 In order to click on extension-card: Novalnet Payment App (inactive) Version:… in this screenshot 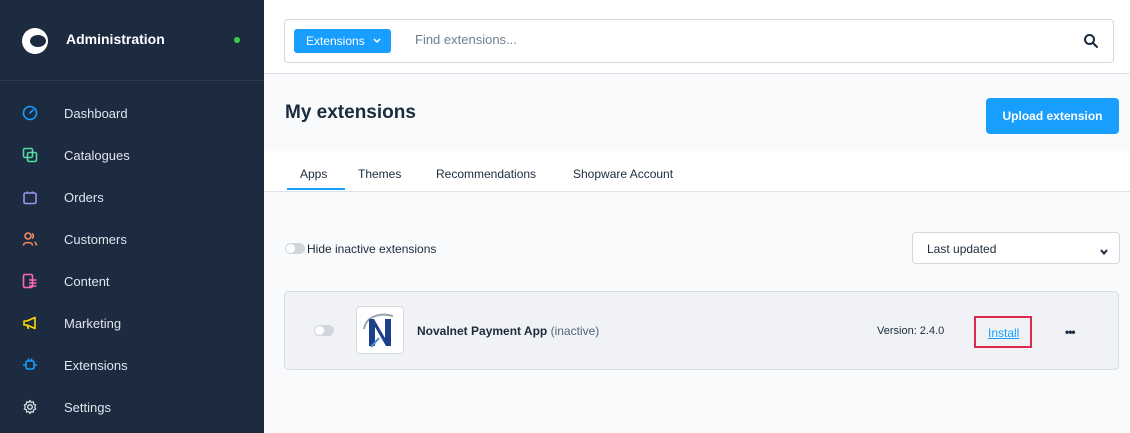, I will do `click(701, 330)`.